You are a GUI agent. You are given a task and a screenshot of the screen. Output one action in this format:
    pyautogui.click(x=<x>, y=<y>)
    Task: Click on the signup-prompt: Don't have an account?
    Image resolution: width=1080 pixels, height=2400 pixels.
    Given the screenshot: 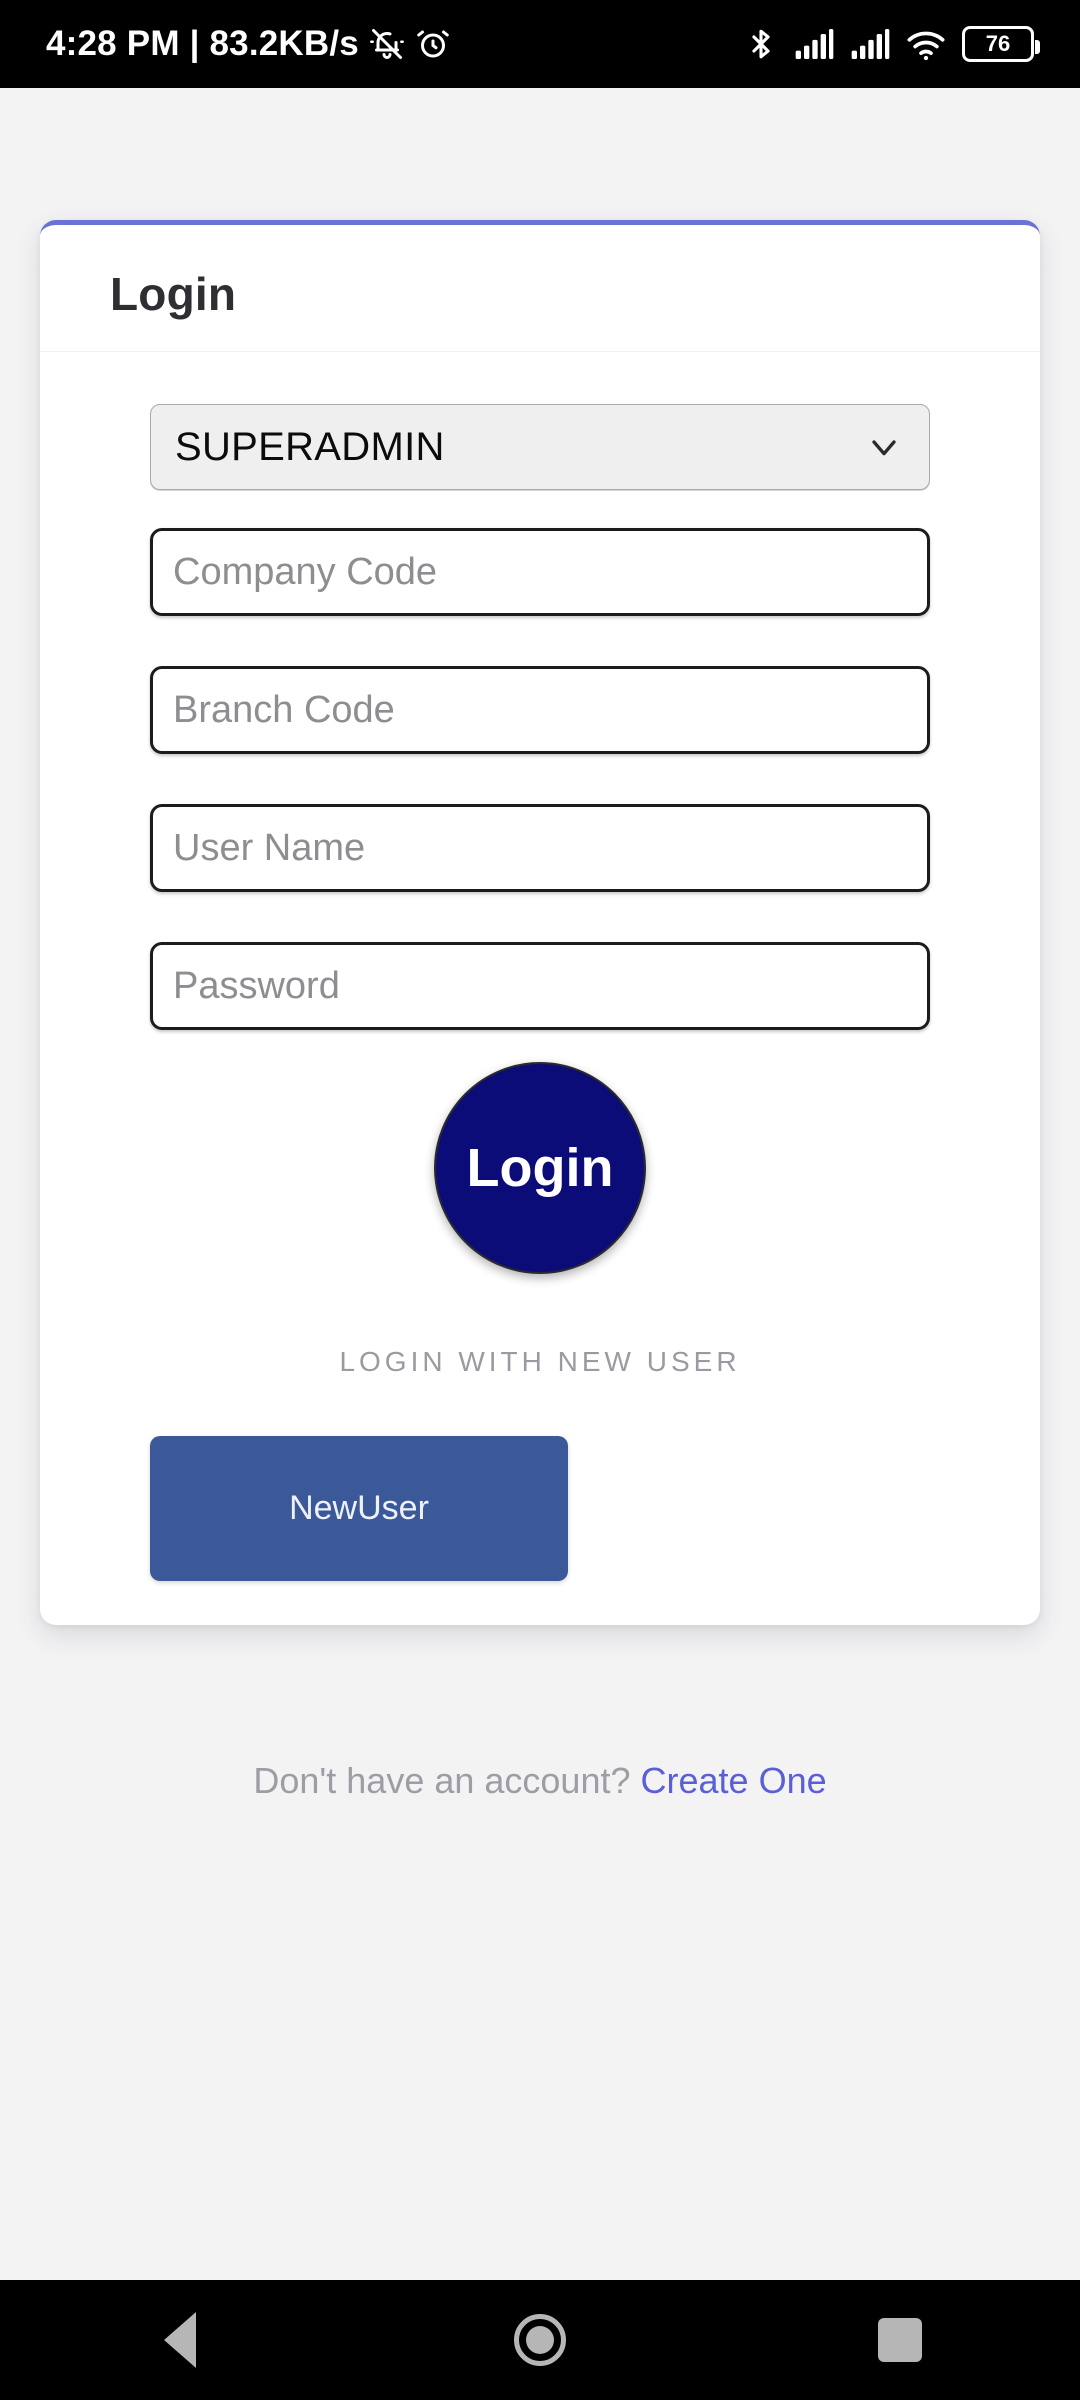 What is the action you would take?
    pyautogui.click(x=442, y=1780)
    